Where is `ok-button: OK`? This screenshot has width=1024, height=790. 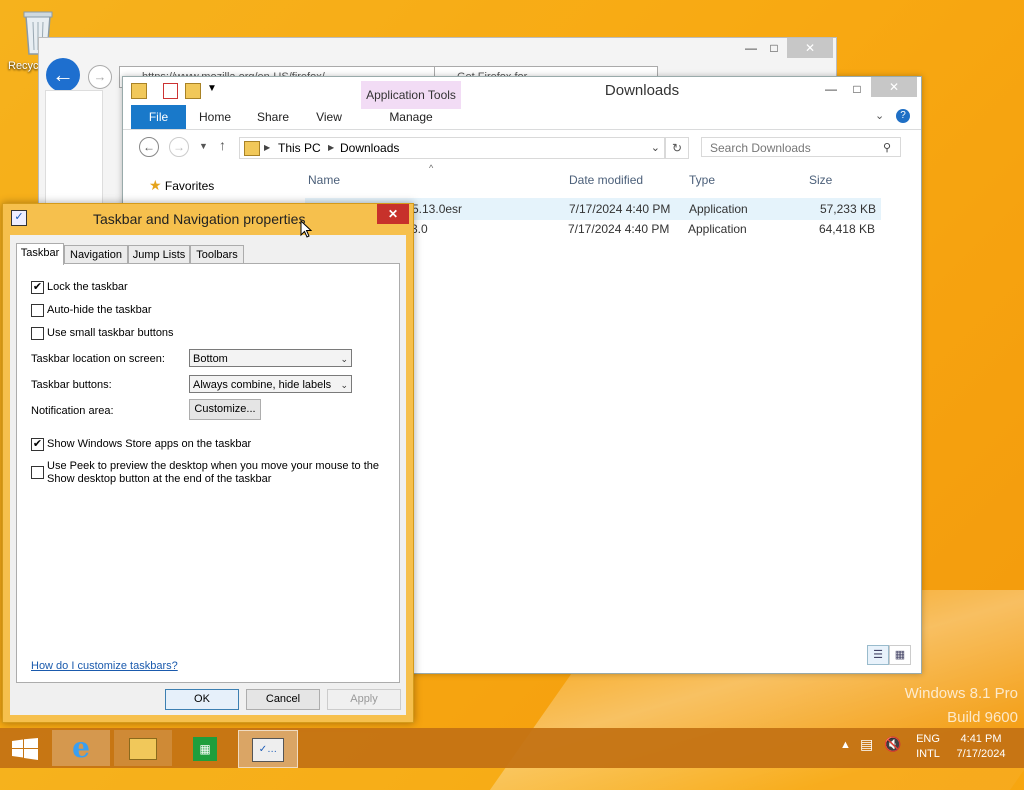 ok-button: OK is located at coordinates (202, 699).